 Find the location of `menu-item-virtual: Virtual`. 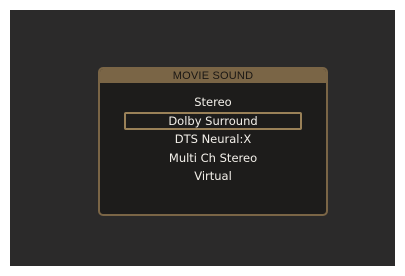

menu-item-virtual: Virtual is located at coordinates (213, 176).